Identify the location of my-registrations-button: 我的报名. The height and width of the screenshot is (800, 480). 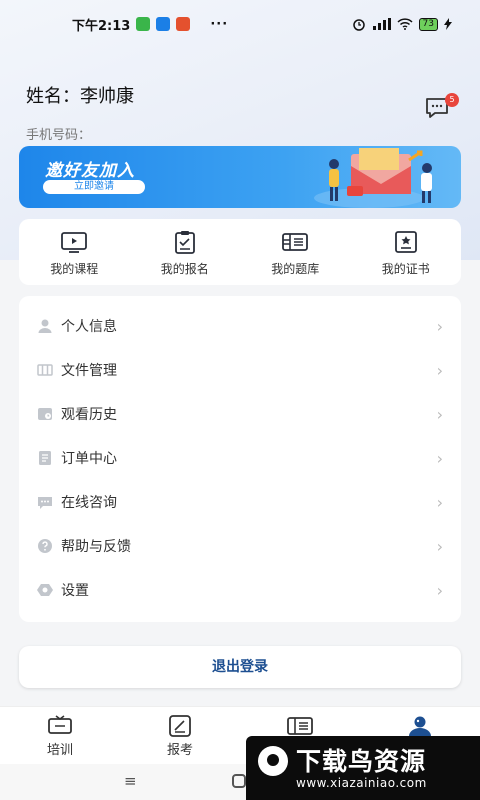
(185, 252).